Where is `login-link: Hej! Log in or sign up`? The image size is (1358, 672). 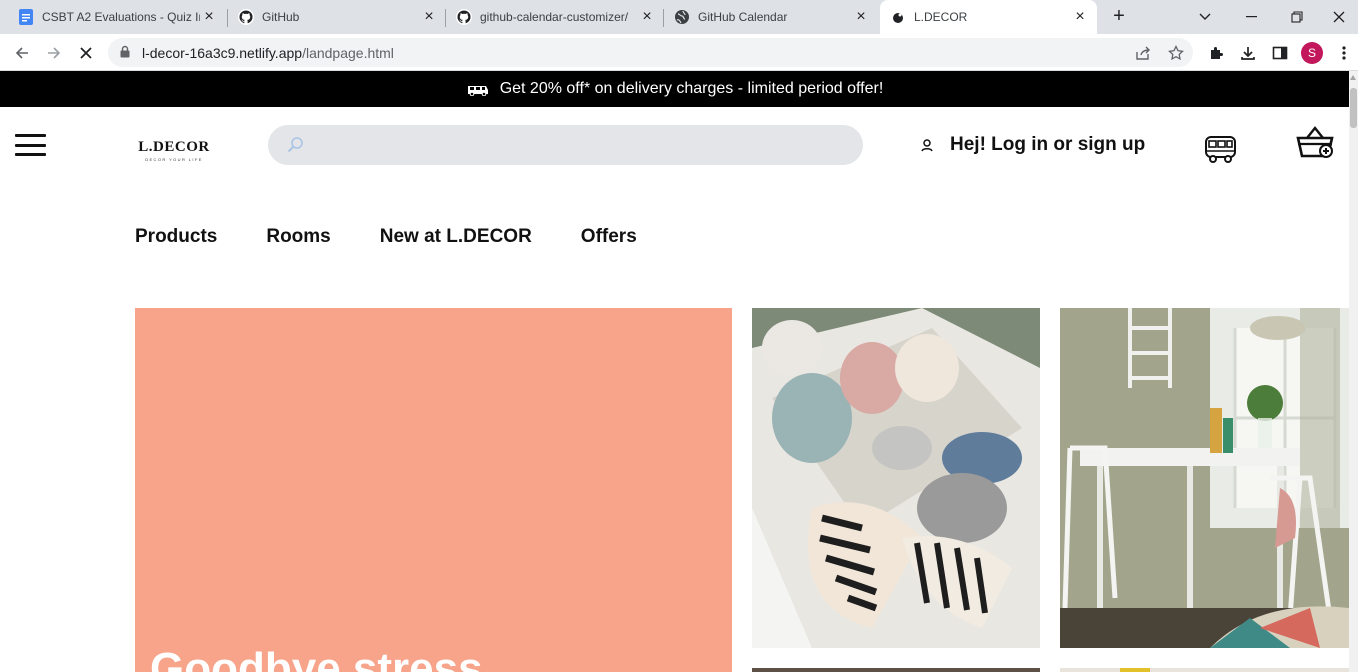
login-link: Hej! Log in or sign up is located at coordinates (1032, 145).